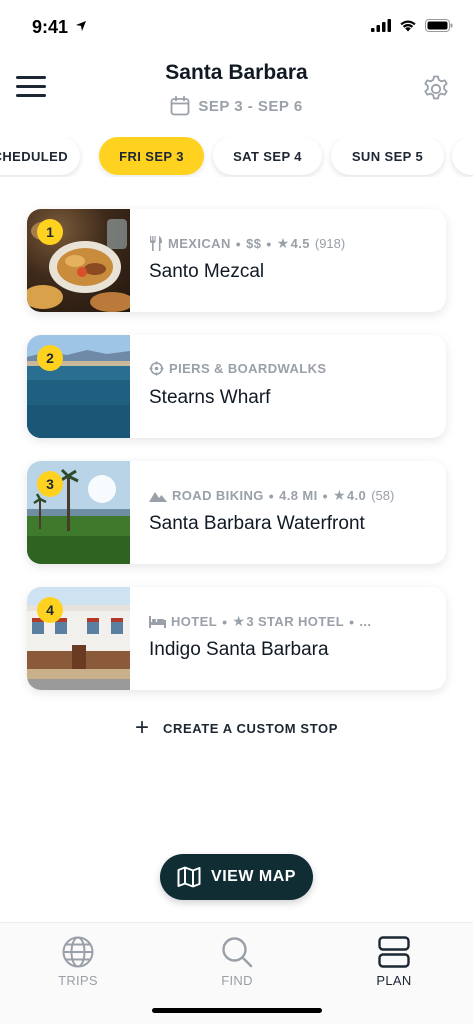 Image resolution: width=473 pixels, height=1024 pixels. Describe the element at coordinates (50, 232) in the screenshot. I see `stop-number-badge: 1` at that location.